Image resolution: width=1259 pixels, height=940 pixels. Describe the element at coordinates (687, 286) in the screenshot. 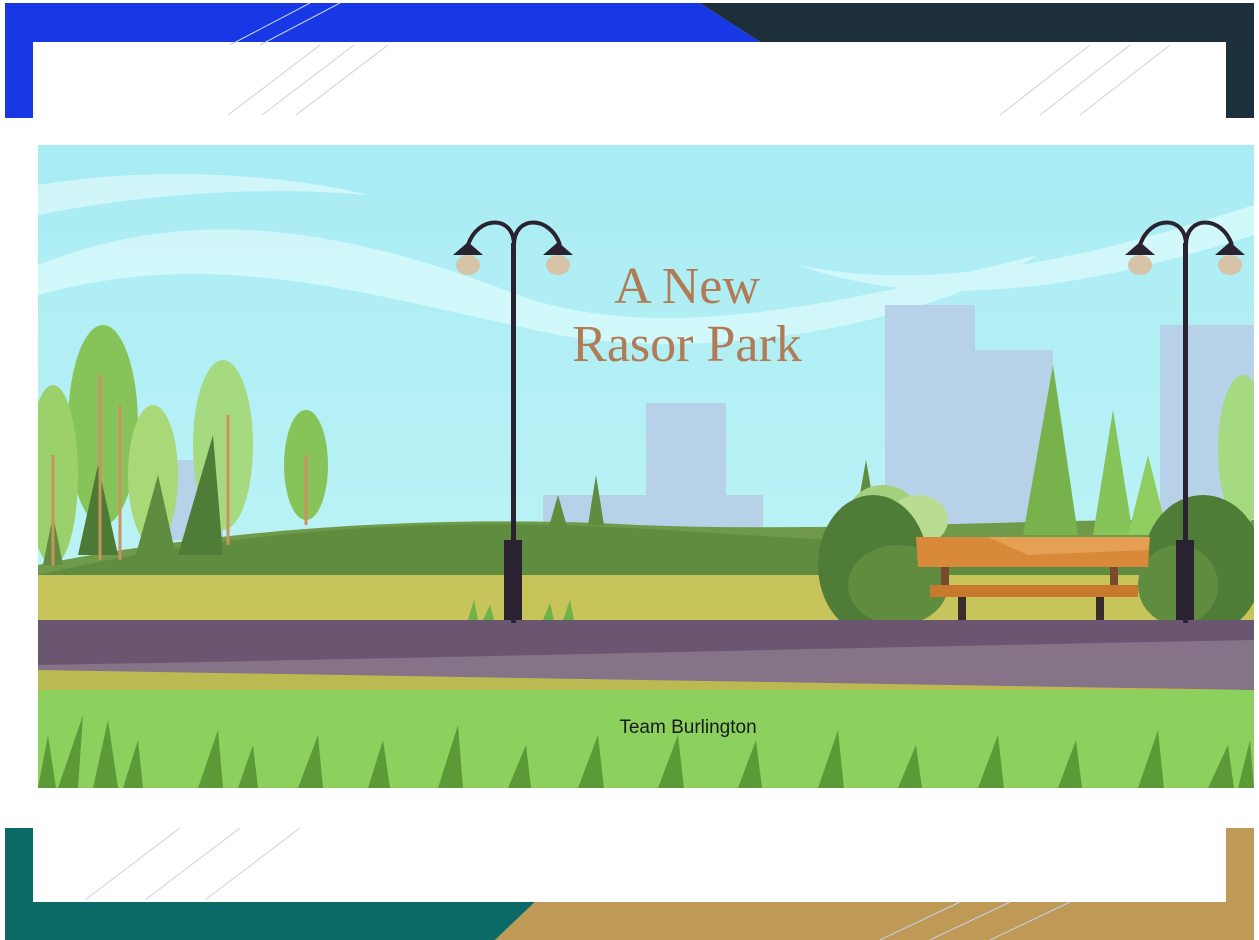

I see `slide-title-line1: A New` at that location.